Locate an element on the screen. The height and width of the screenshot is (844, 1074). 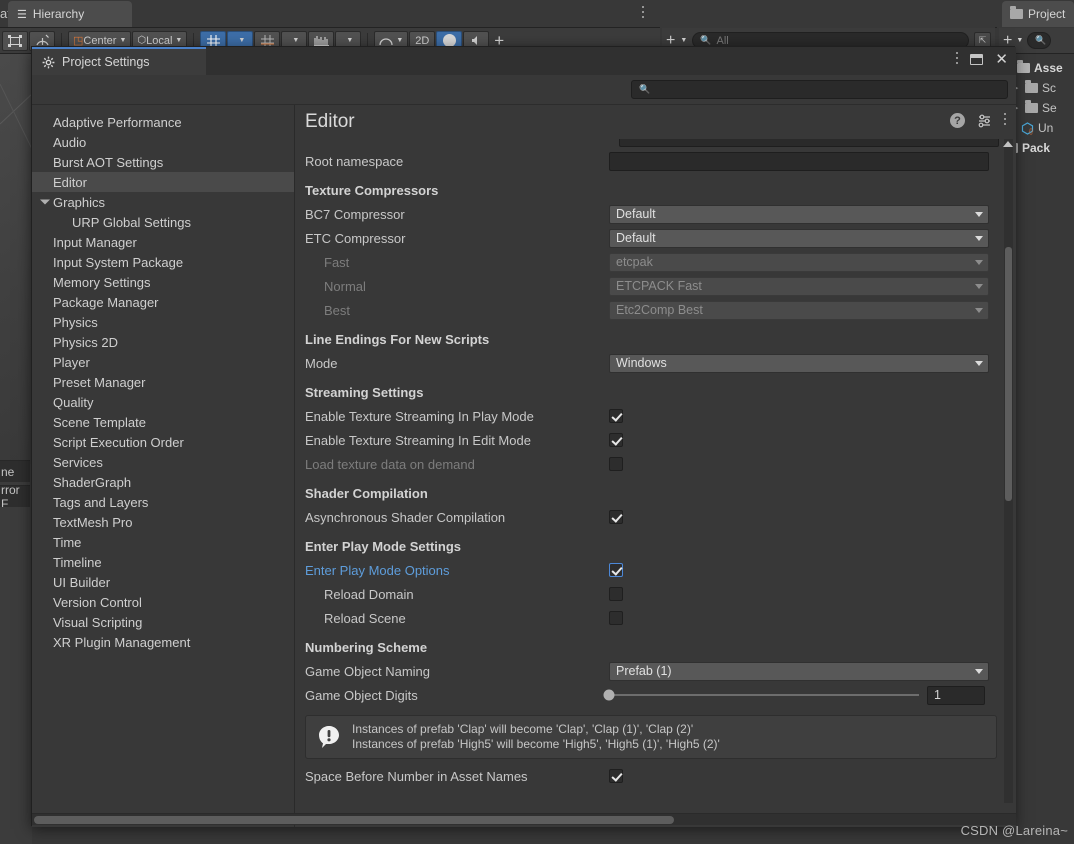
rect-transform-icon is located at coordinates (15, 40).